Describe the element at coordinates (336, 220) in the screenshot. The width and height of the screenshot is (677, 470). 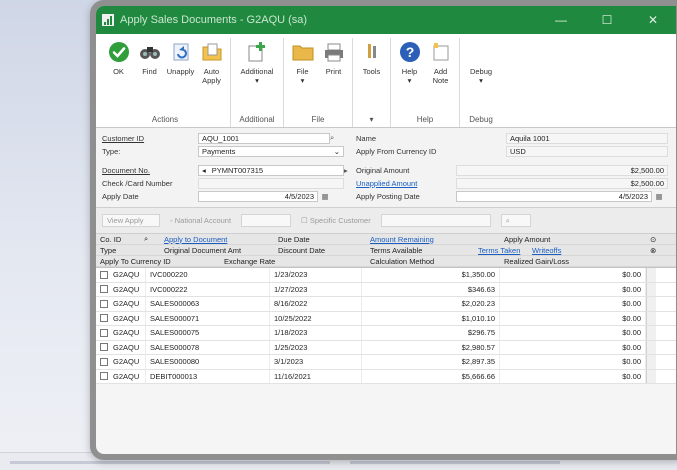
I see `specific-customer-option: ☐ Specific Customer` at that location.